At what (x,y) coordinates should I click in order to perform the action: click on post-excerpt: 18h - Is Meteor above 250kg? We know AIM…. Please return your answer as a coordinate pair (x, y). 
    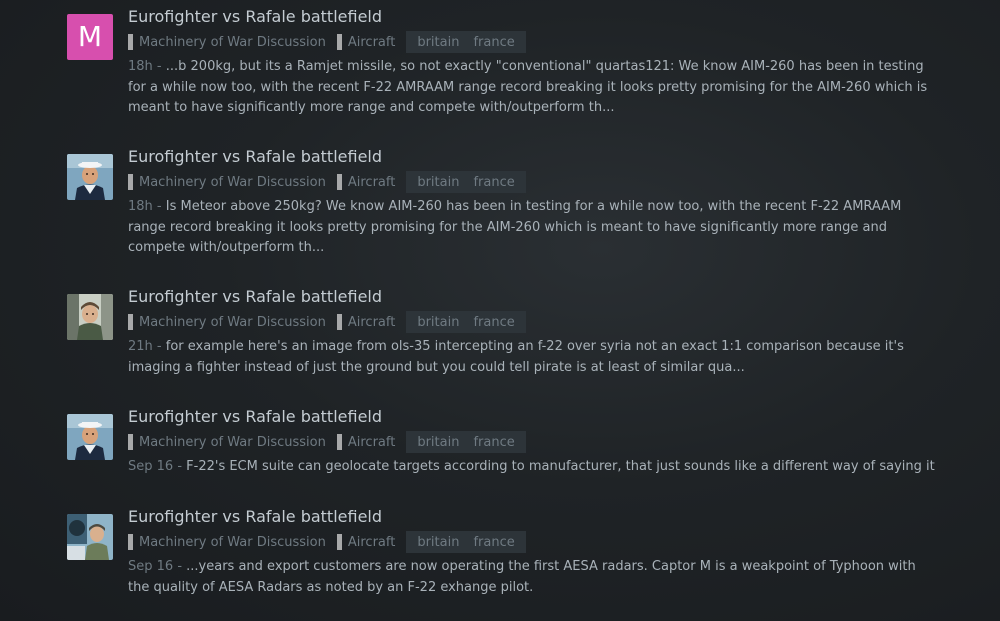
    Looking at the image, I should click on (533, 228).